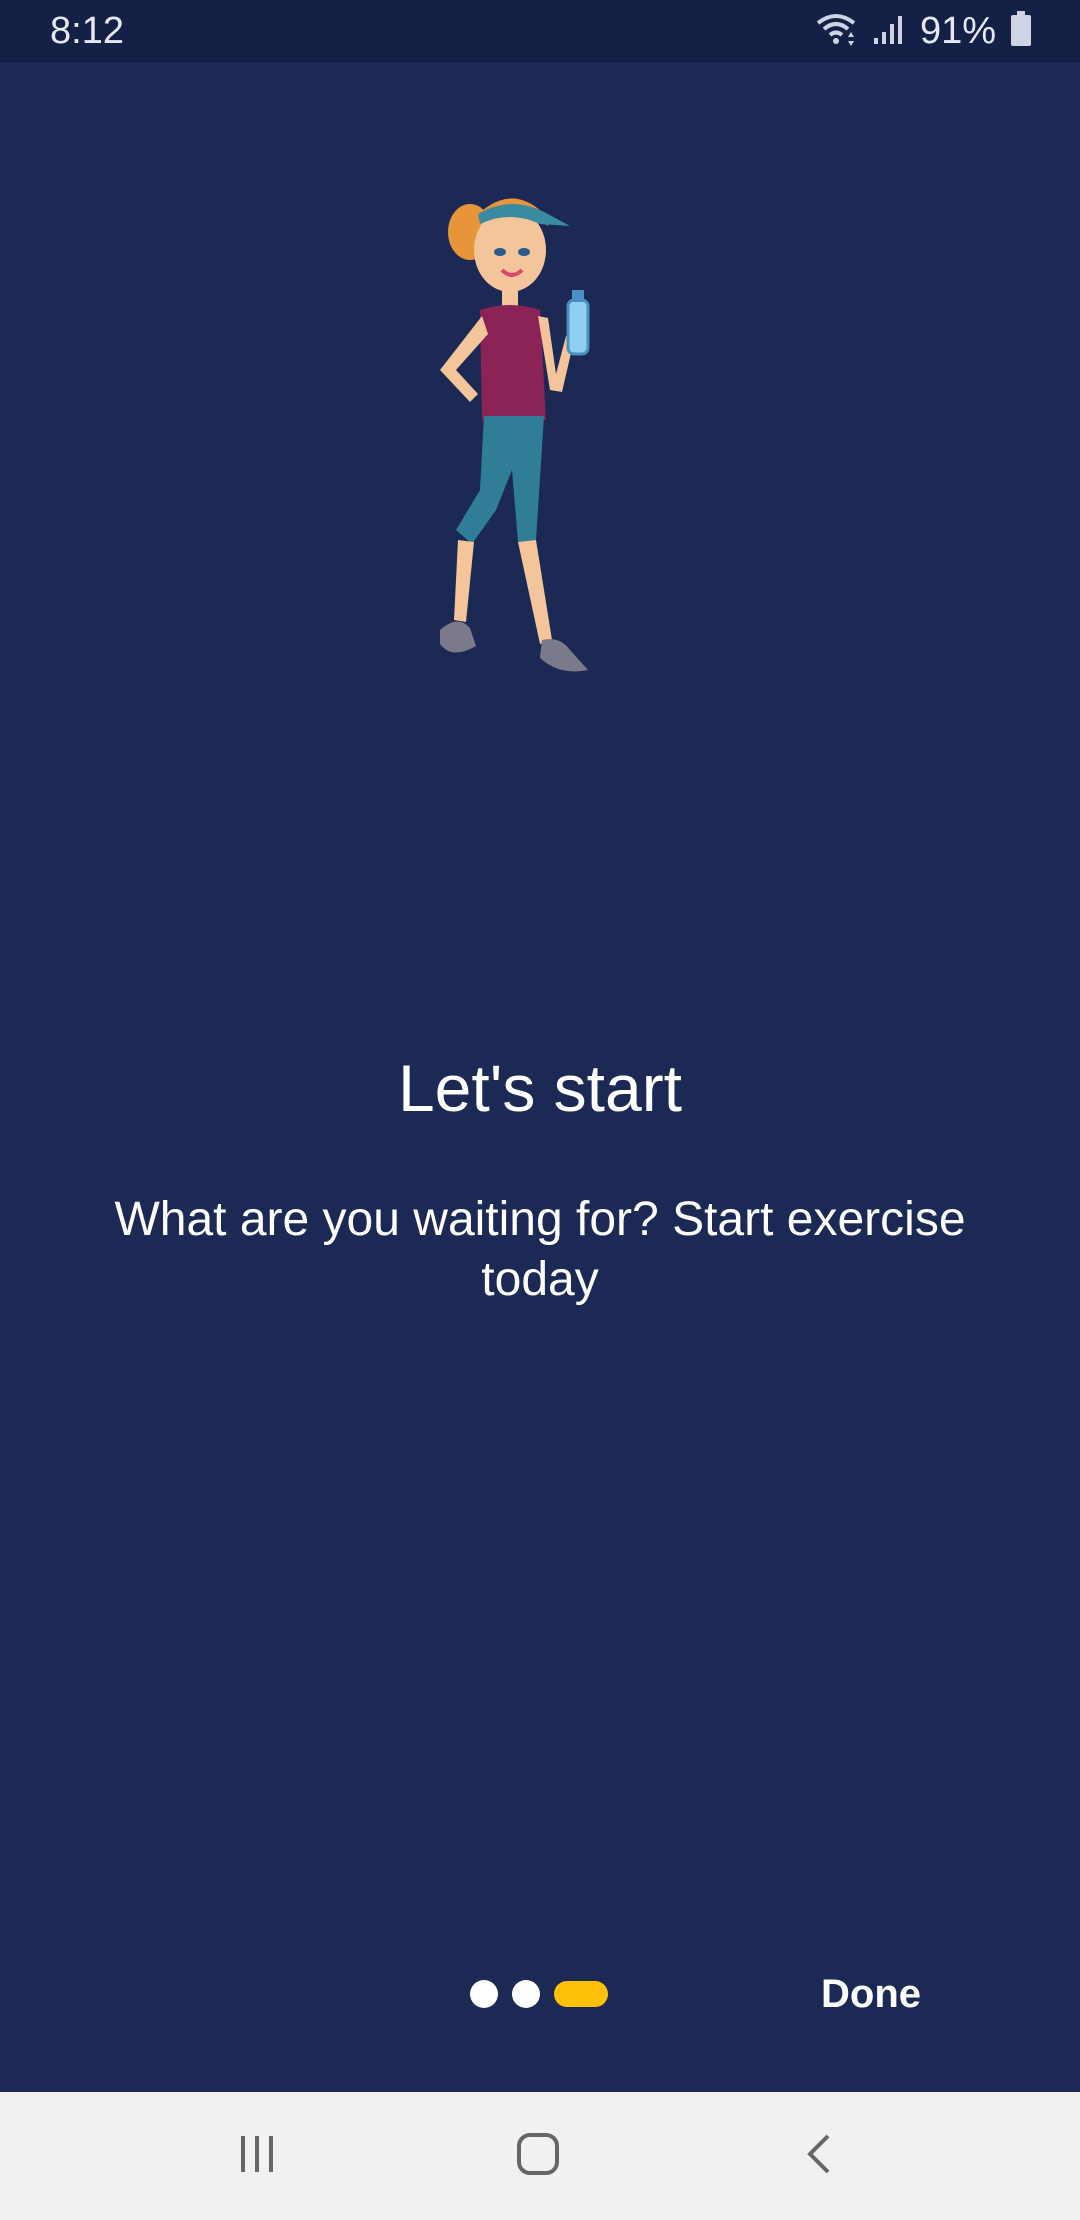 The height and width of the screenshot is (2220, 1080). I want to click on signal-icon, so click(889, 31).